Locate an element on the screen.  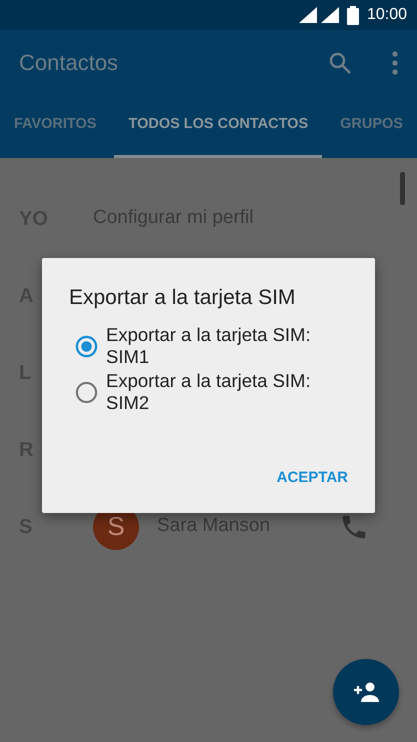
add-person-icon is located at coordinates (366, 692).